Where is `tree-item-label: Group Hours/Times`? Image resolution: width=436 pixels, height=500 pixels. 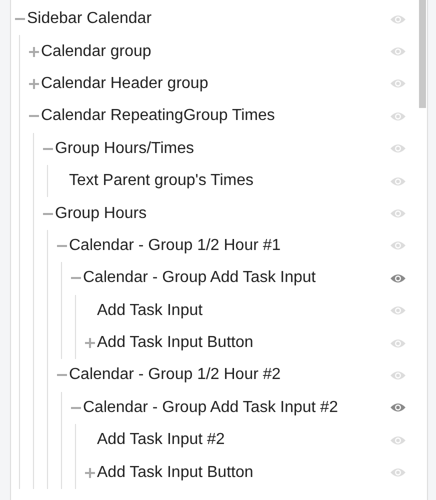 tree-item-label: Group Hours/Times is located at coordinates (124, 148).